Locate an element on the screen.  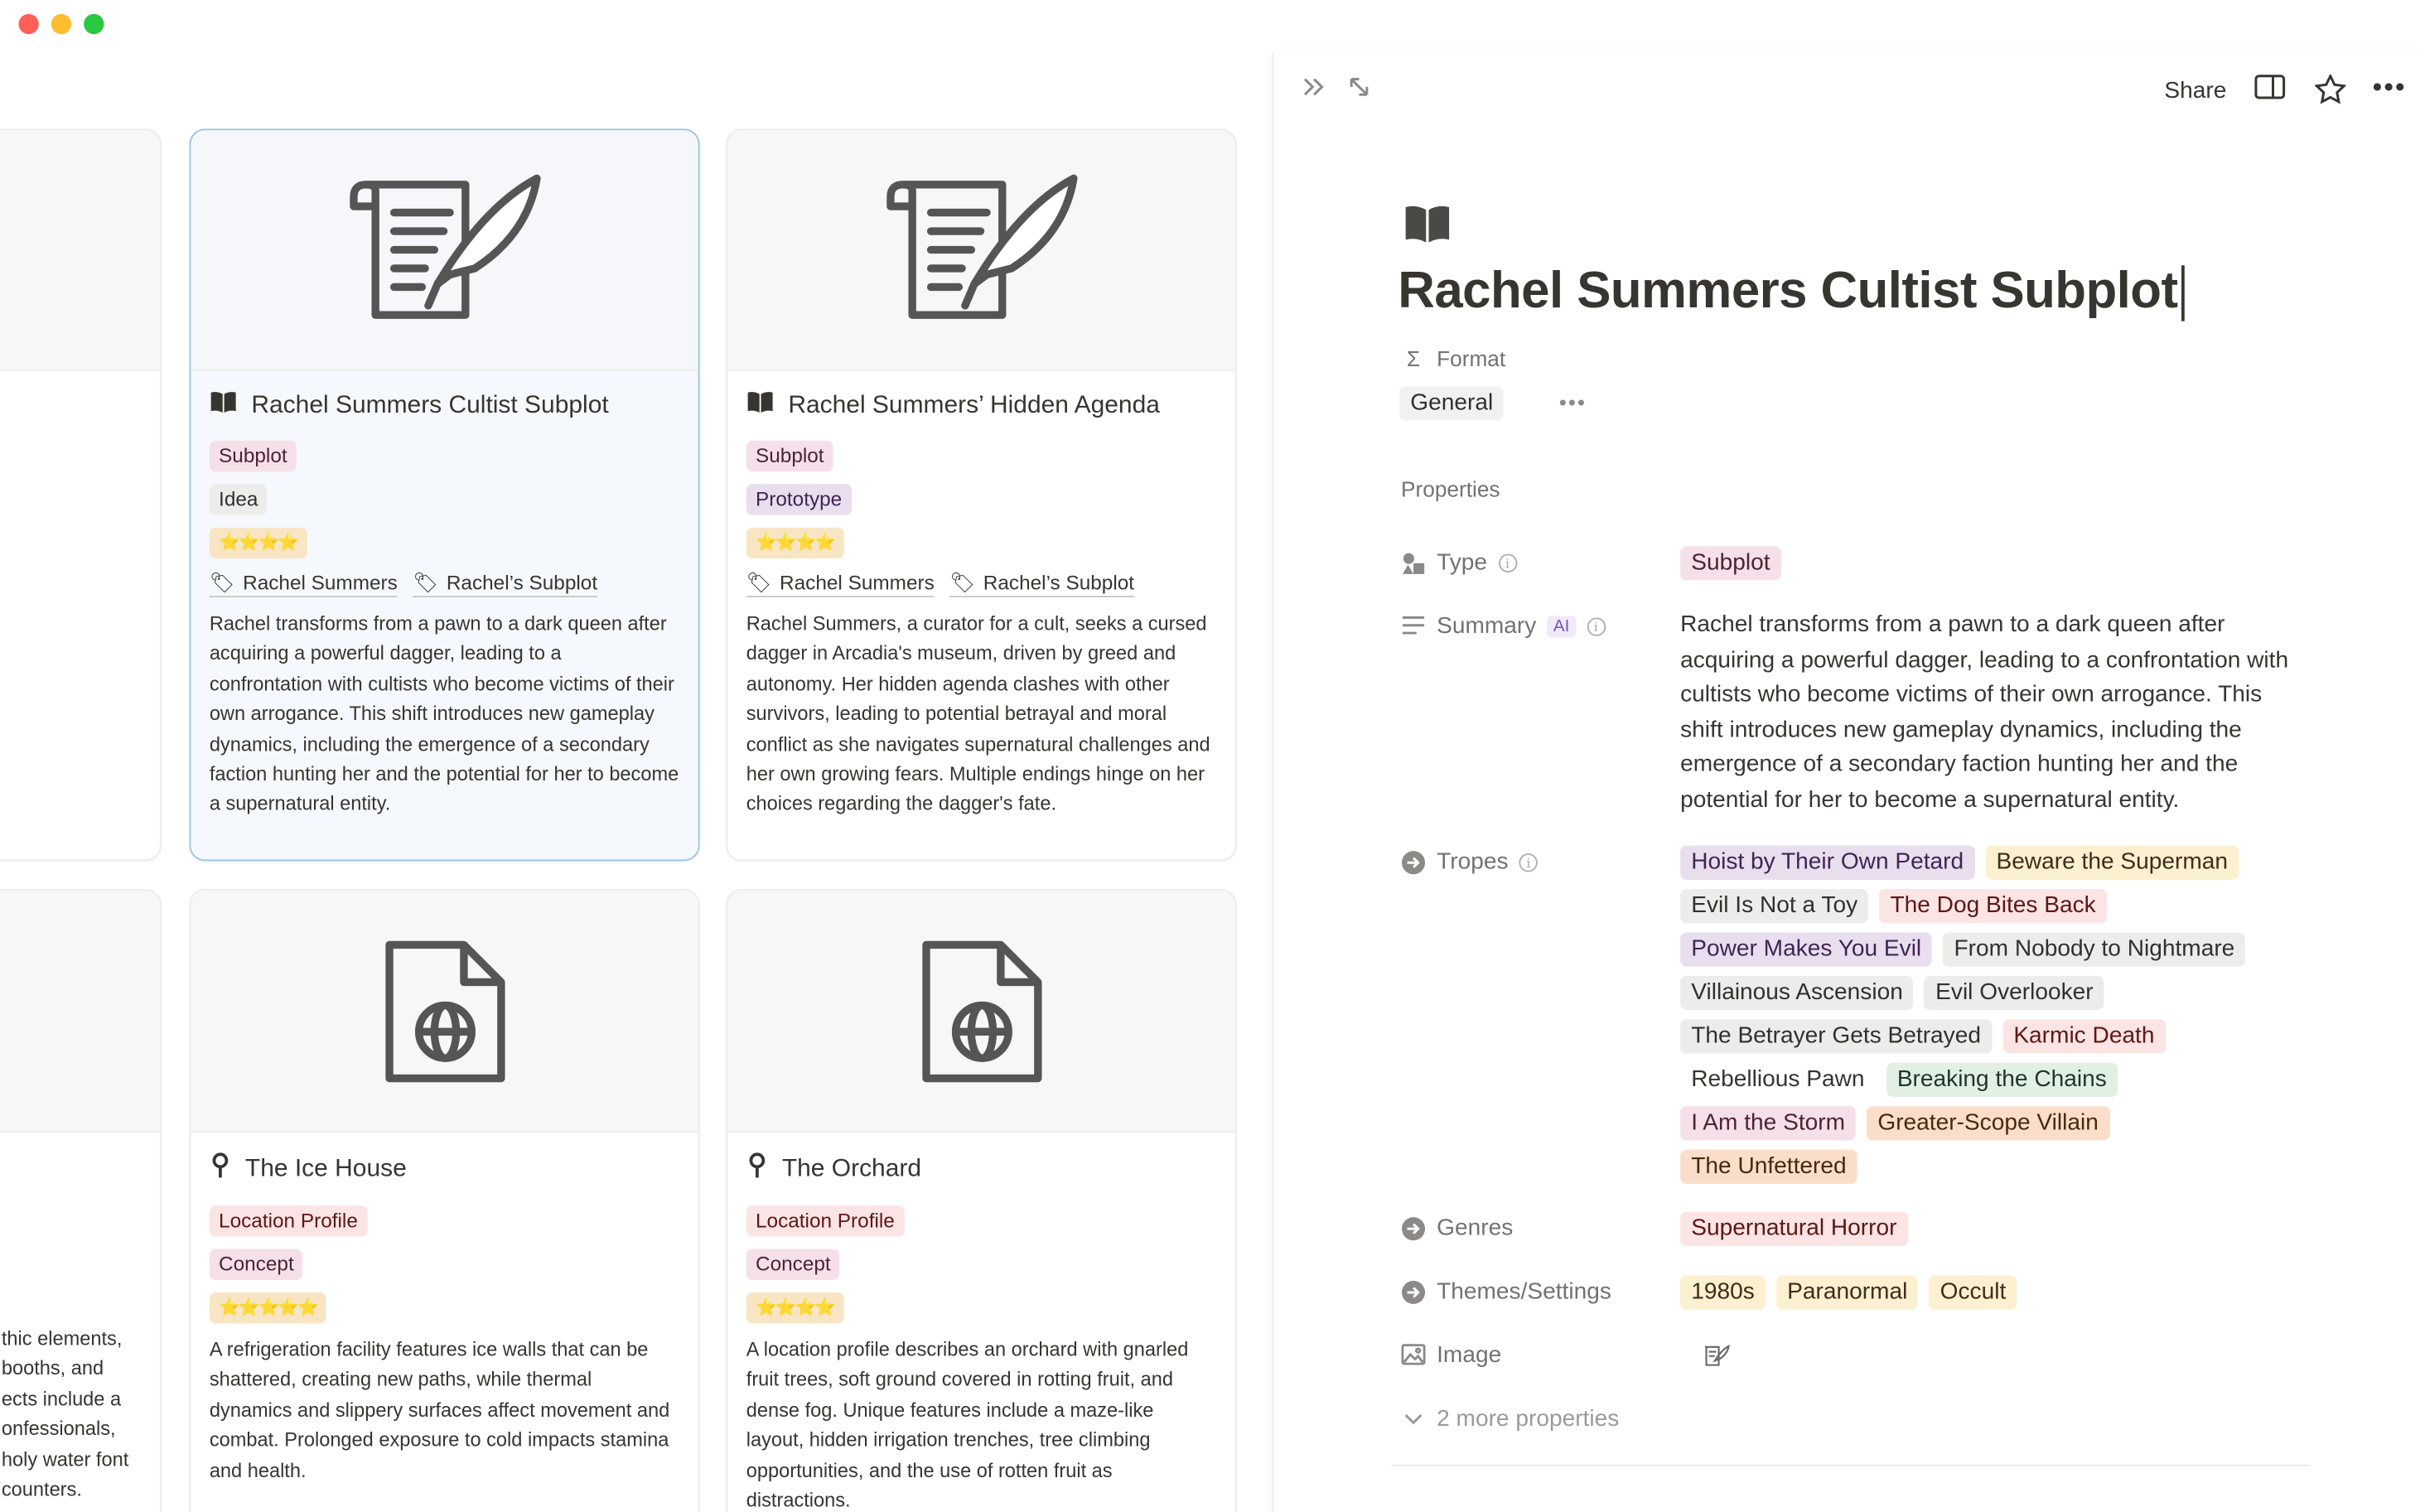
card-cover is located at coordinates (445, 251).